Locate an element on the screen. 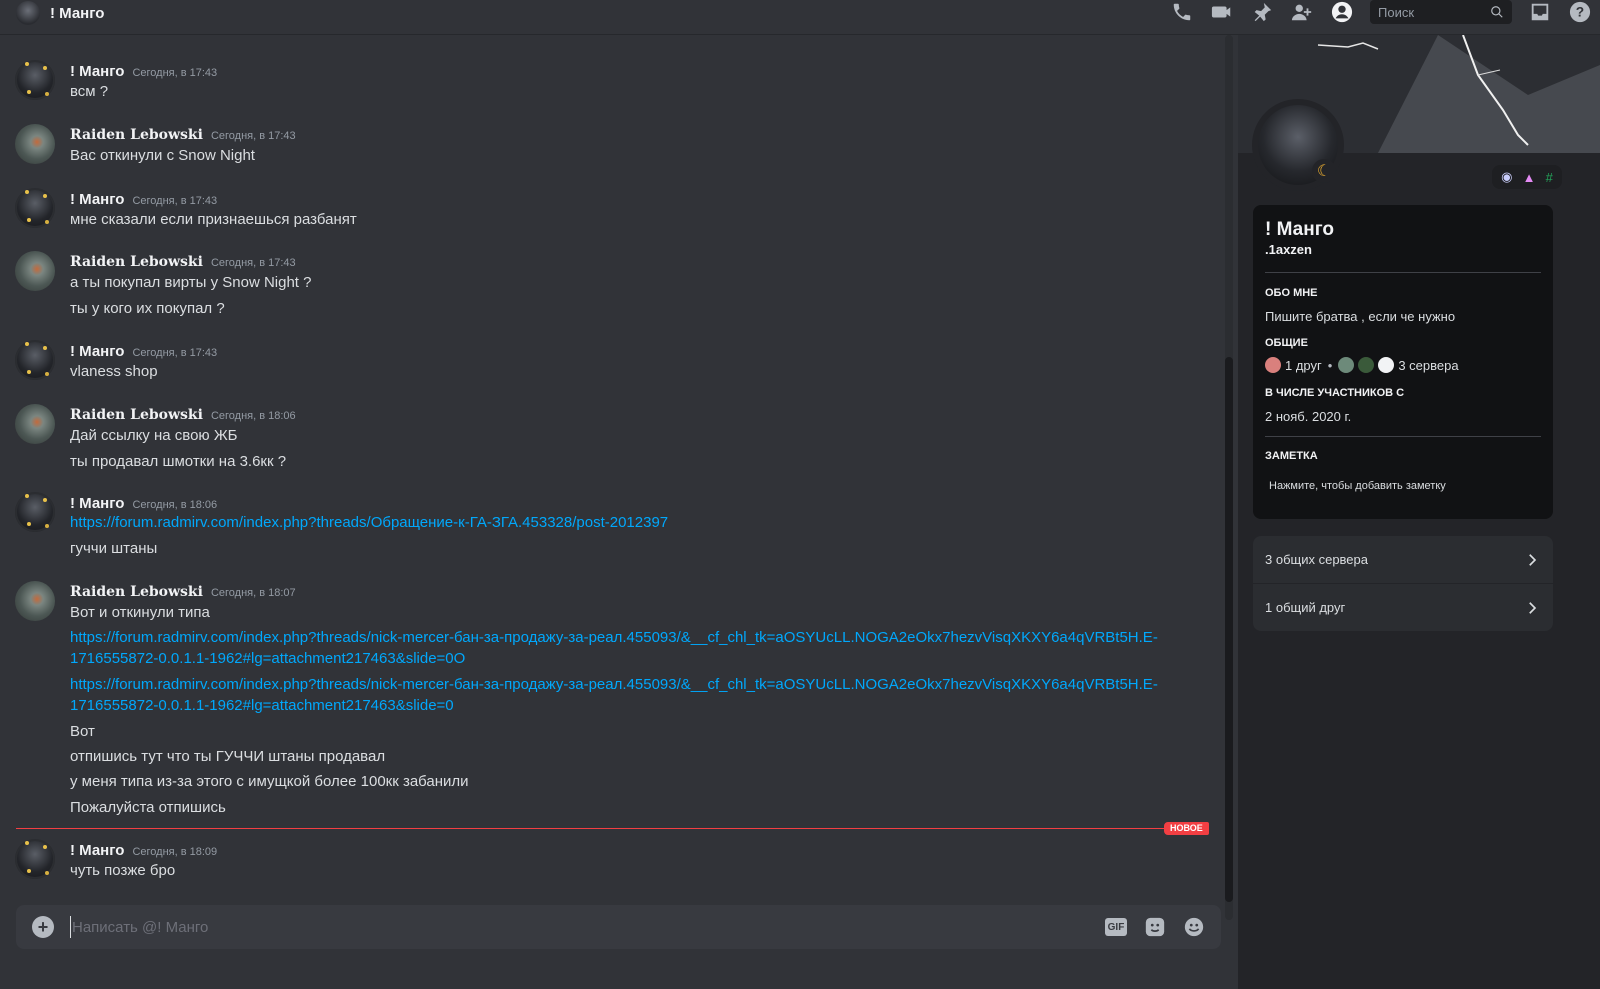  message-text: гуччи штаны is located at coordinates (114, 548).